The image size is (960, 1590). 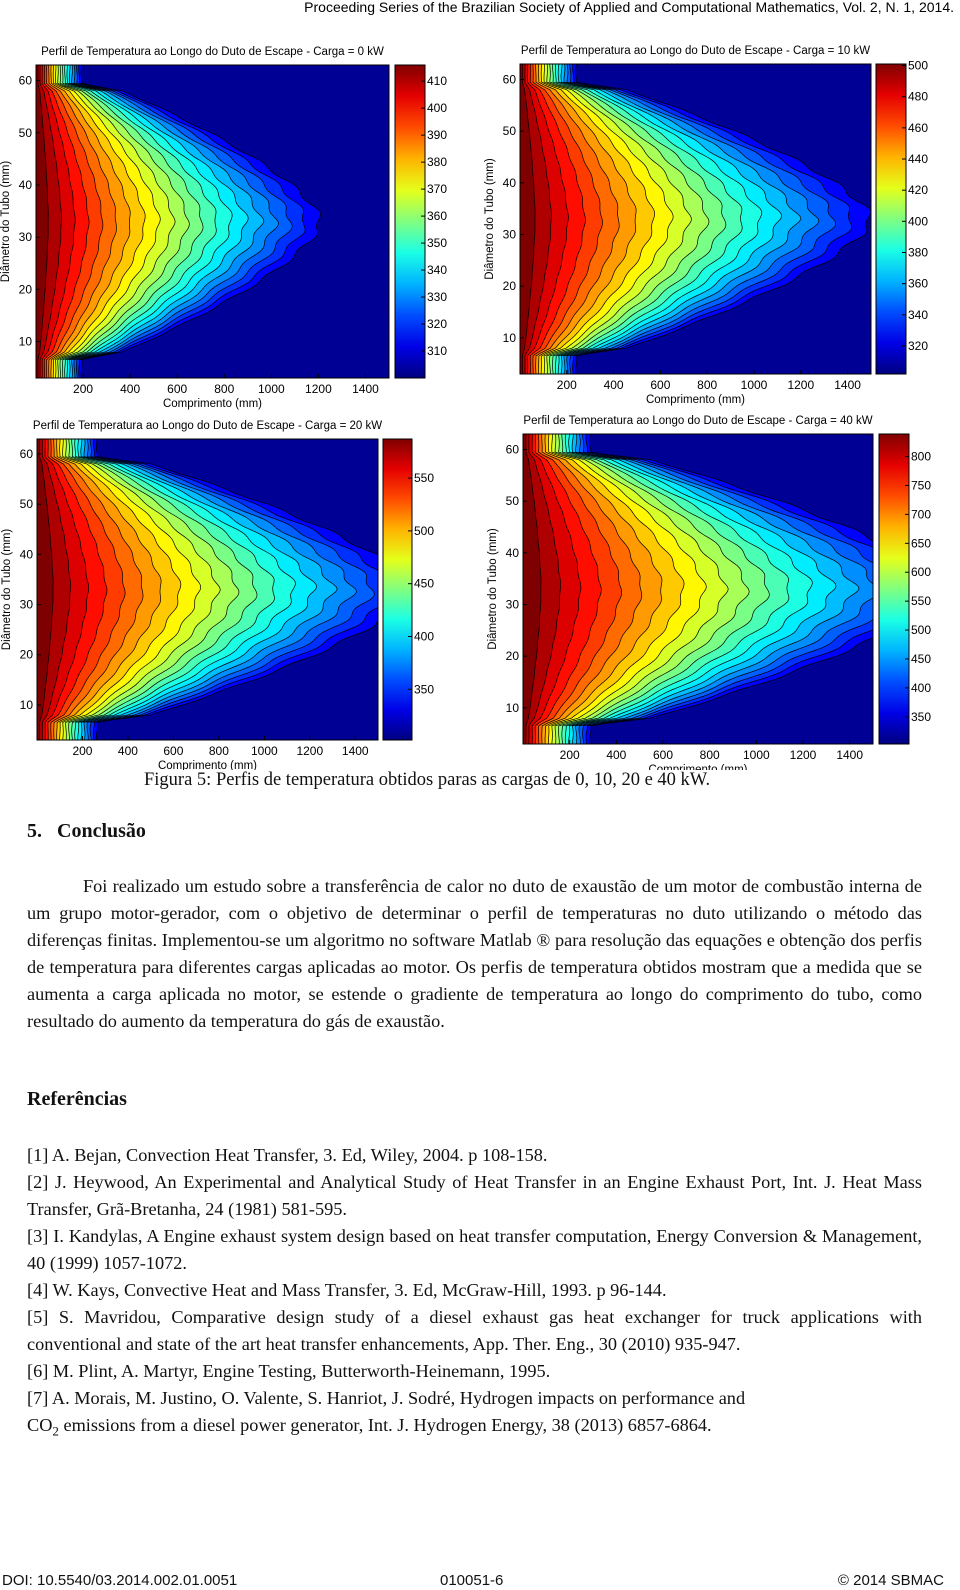 What do you see at coordinates (921, 514) in the screenshot?
I see `colorbar-tick-label: 700` at bounding box center [921, 514].